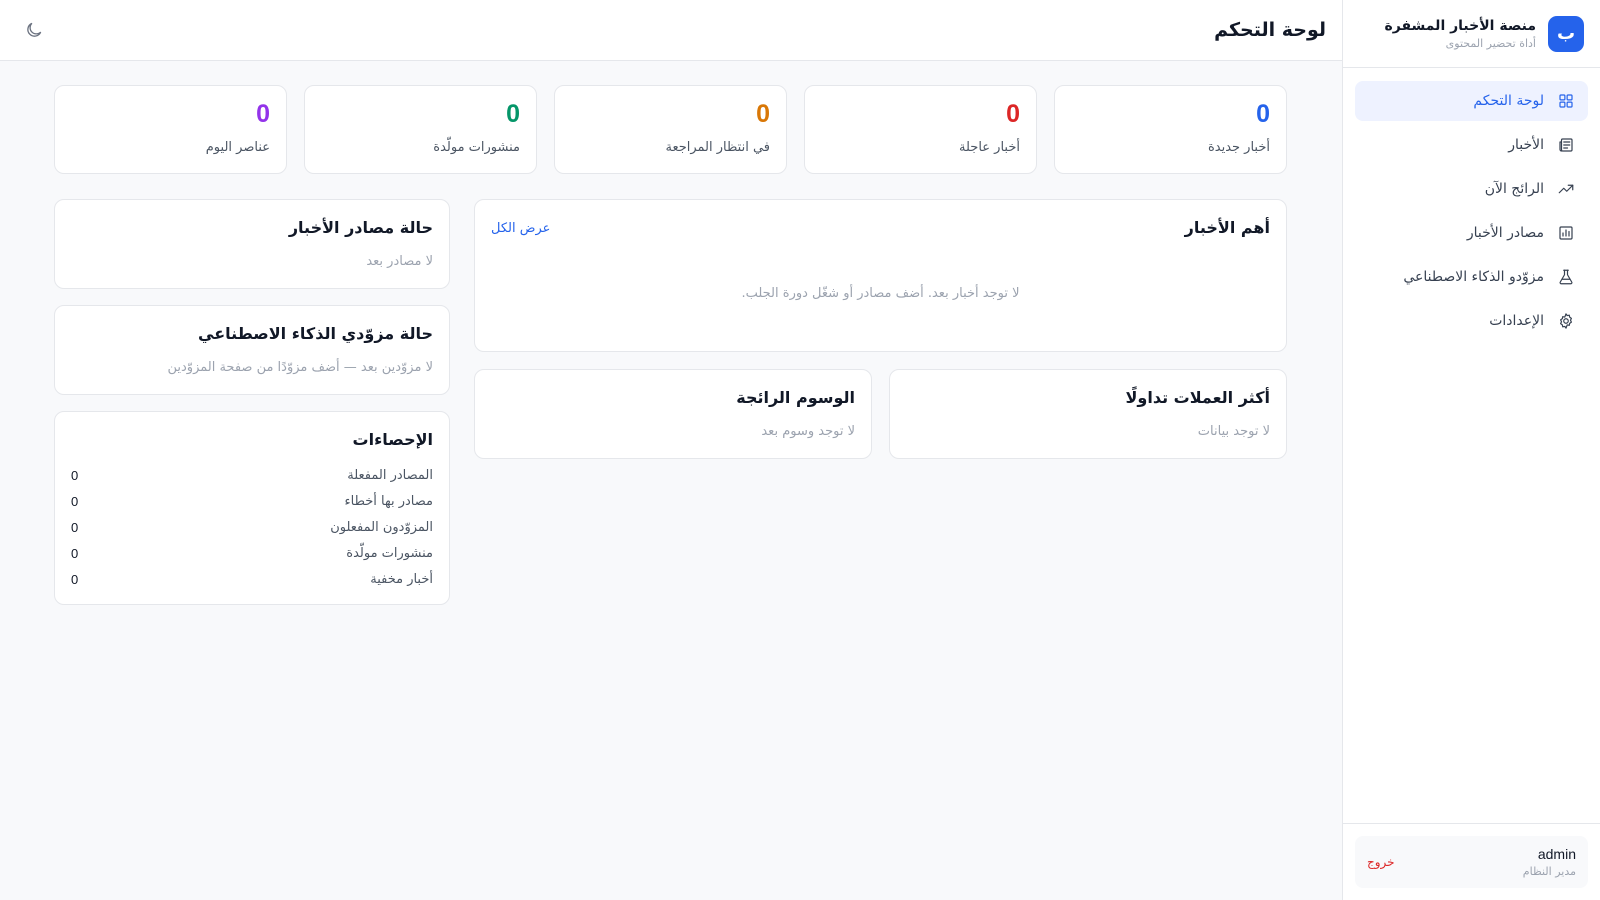 Image resolution: width=1600 pixels, height=900 pixels. I want to click on statistics-row-label: منشورات مولّدة, so click(389, 553).